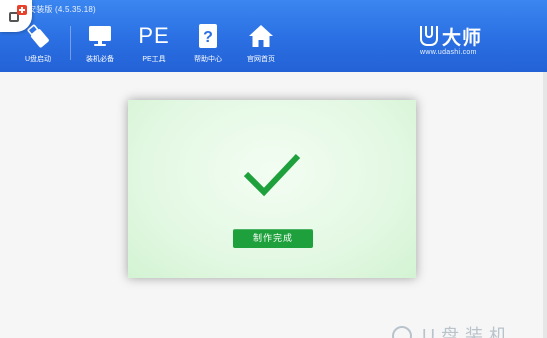 This screenshot has width=547, height=338. Describe the element at coordinates (100, 59) in the screenshot. I see `nav-label: 装机必备` at that location.